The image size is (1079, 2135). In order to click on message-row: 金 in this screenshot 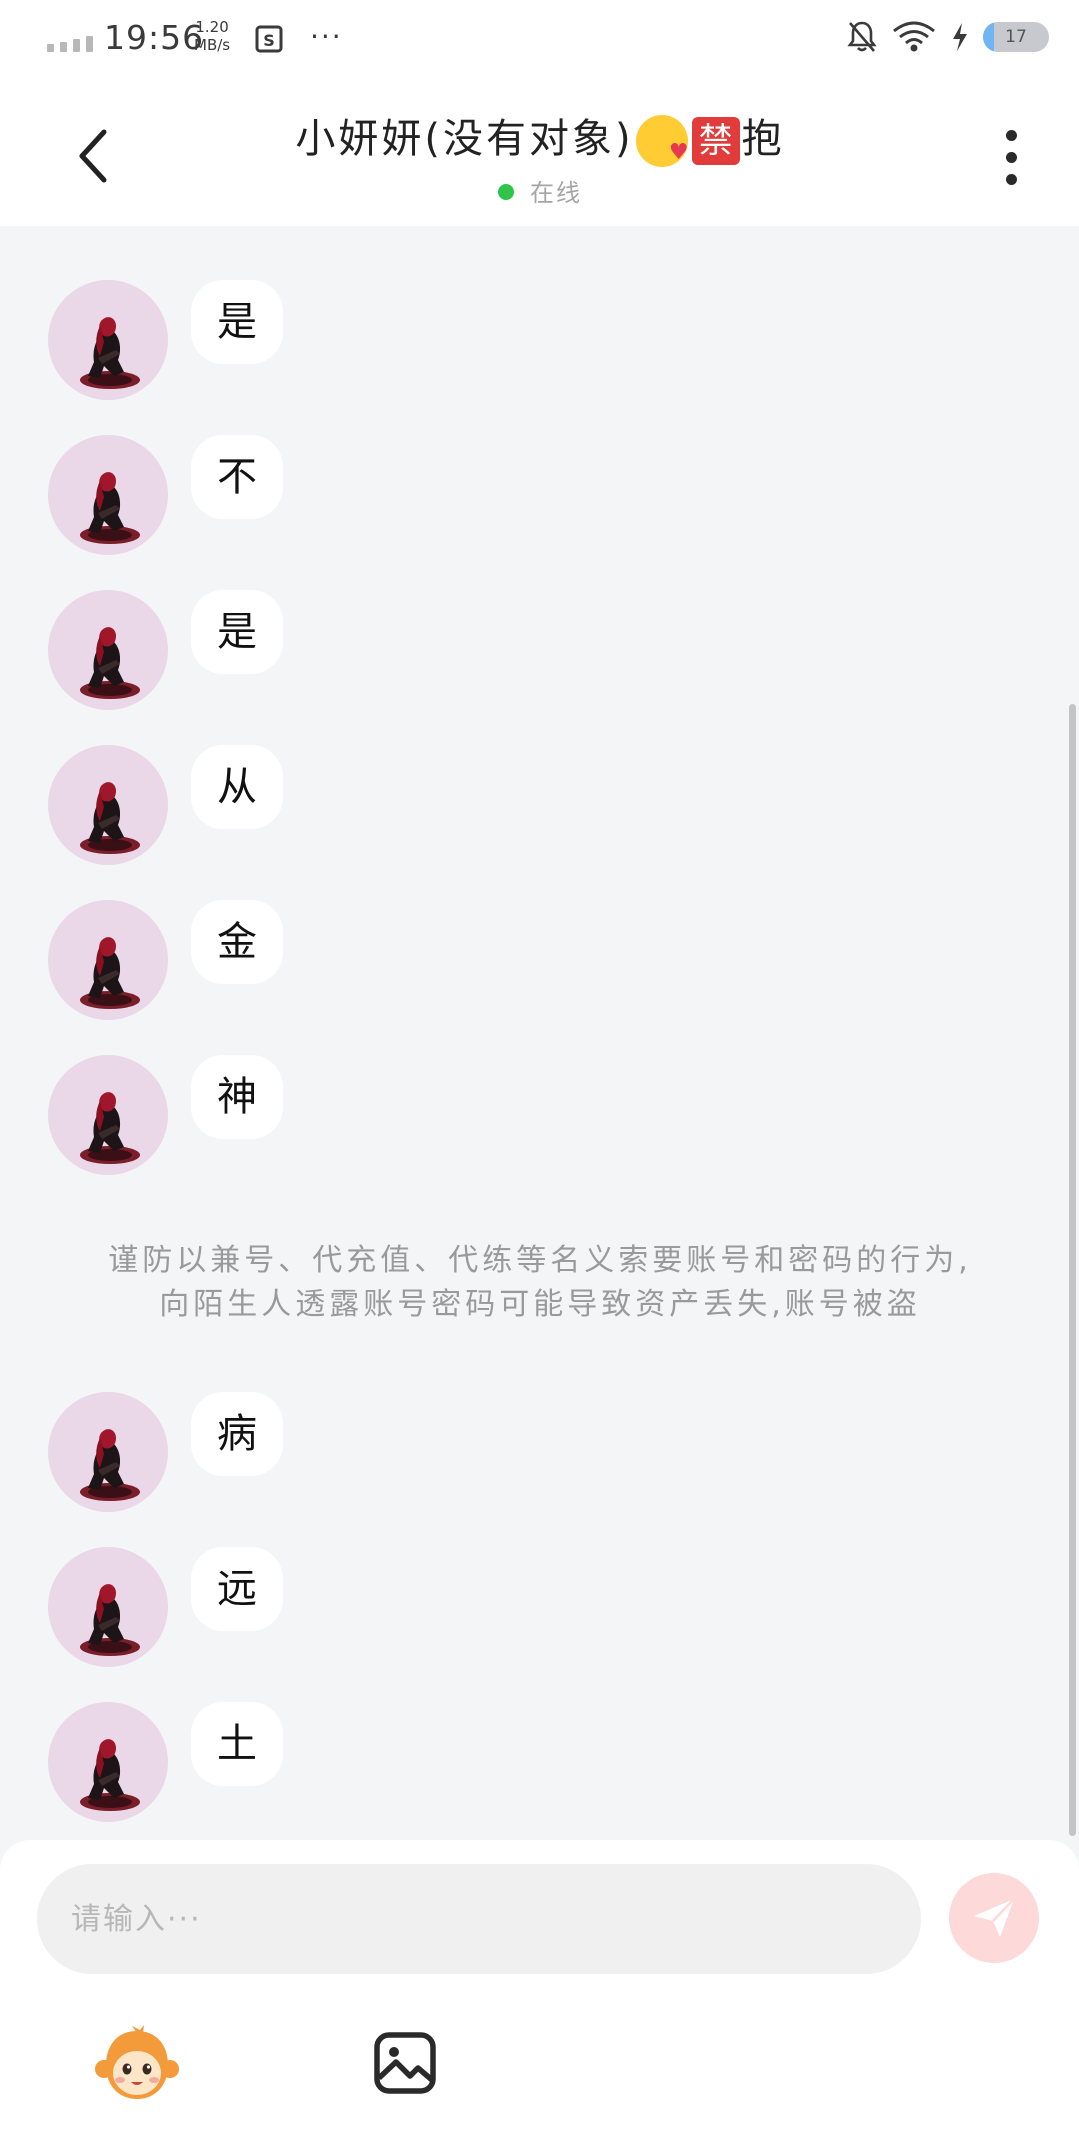, I will do `click(498, 961)`.